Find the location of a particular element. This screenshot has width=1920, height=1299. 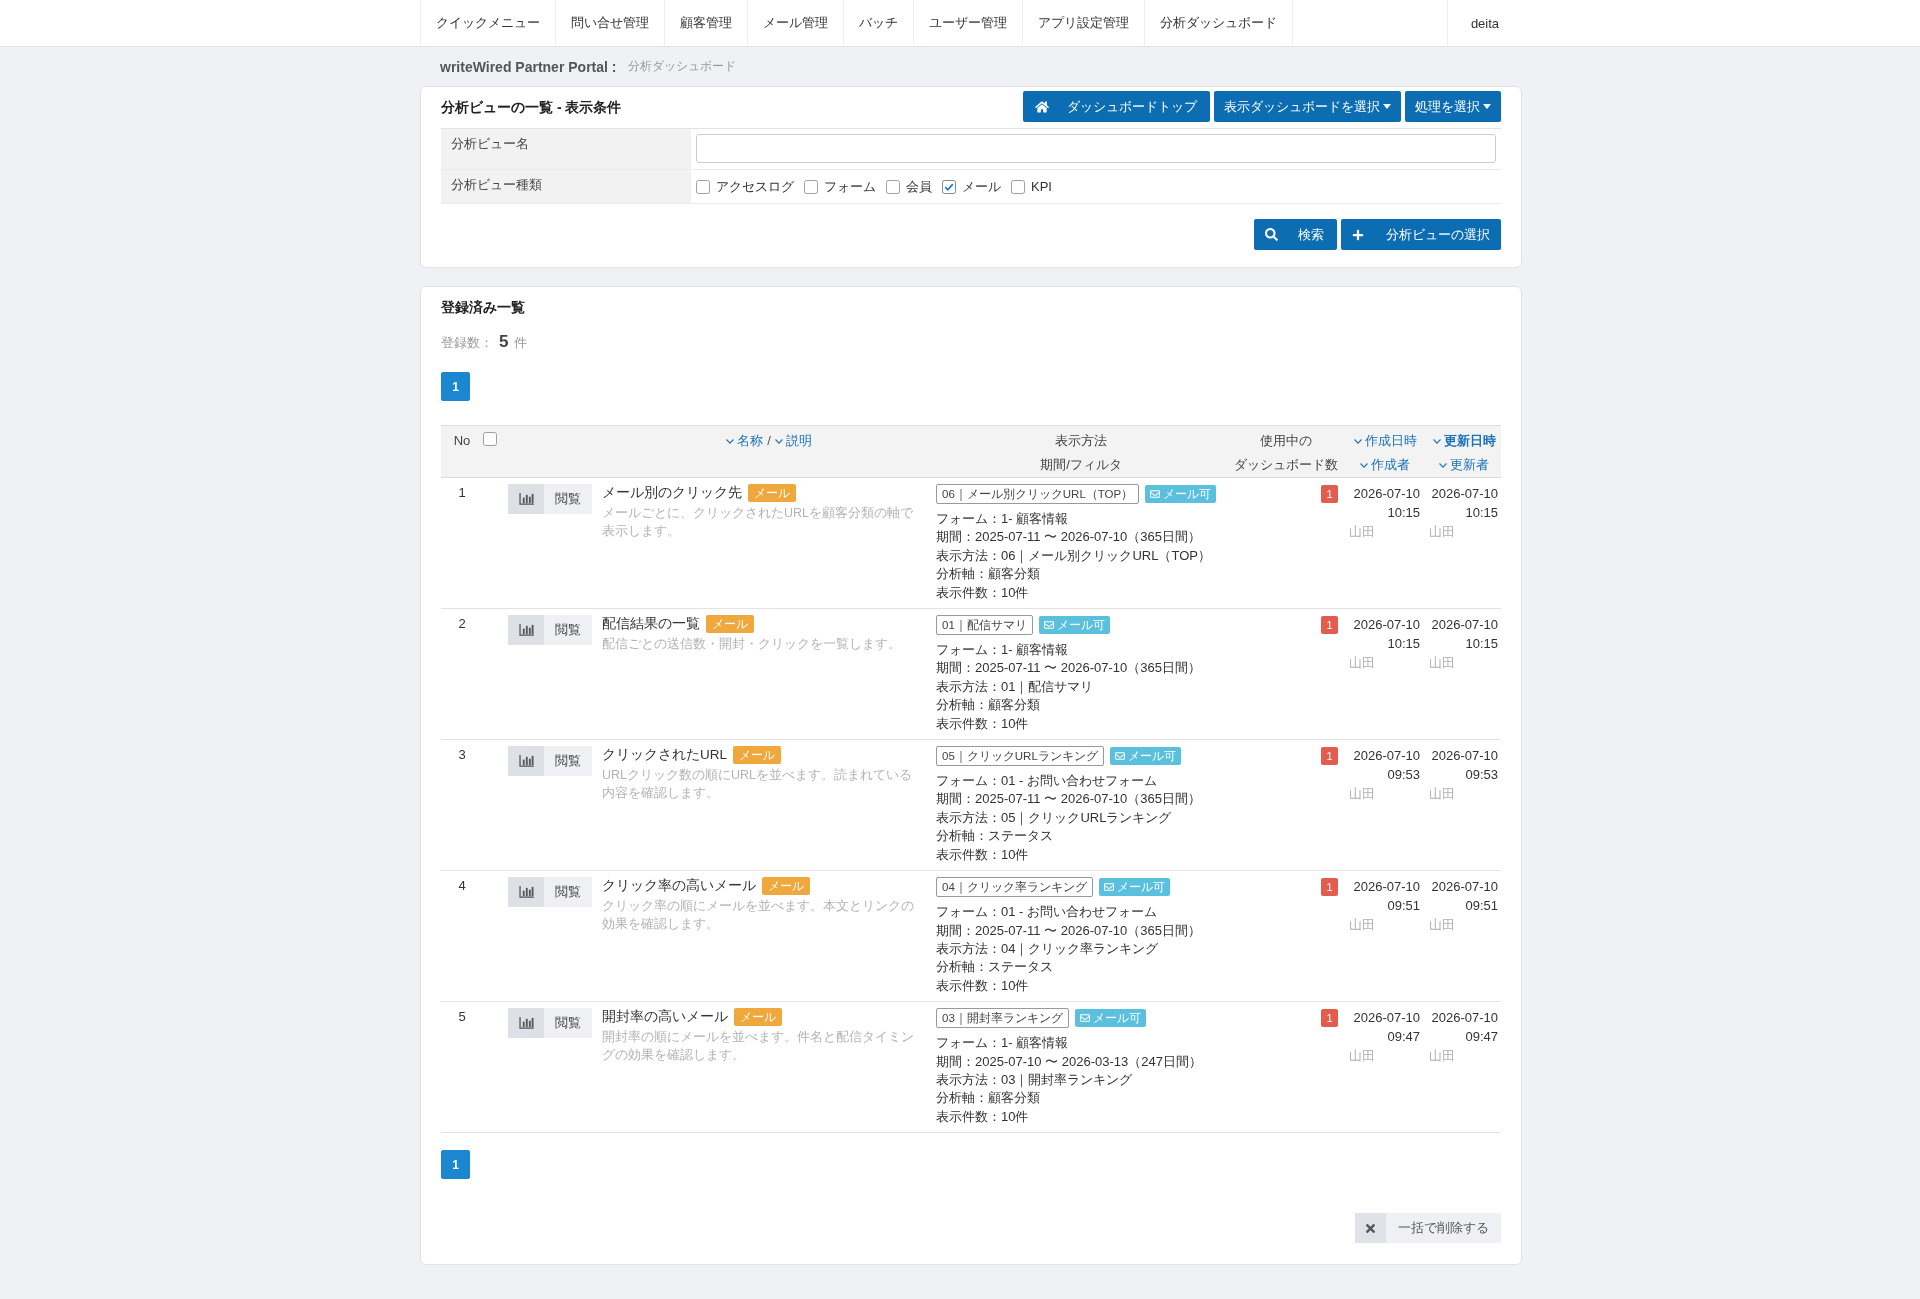

nav-link: 分析ダッシュボード is located at coordinates (1219, 23).